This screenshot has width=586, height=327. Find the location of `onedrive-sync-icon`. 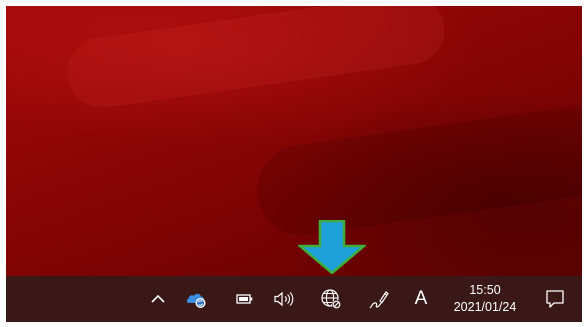

onedrive-sync-icon is located at coordinates (196, 300).